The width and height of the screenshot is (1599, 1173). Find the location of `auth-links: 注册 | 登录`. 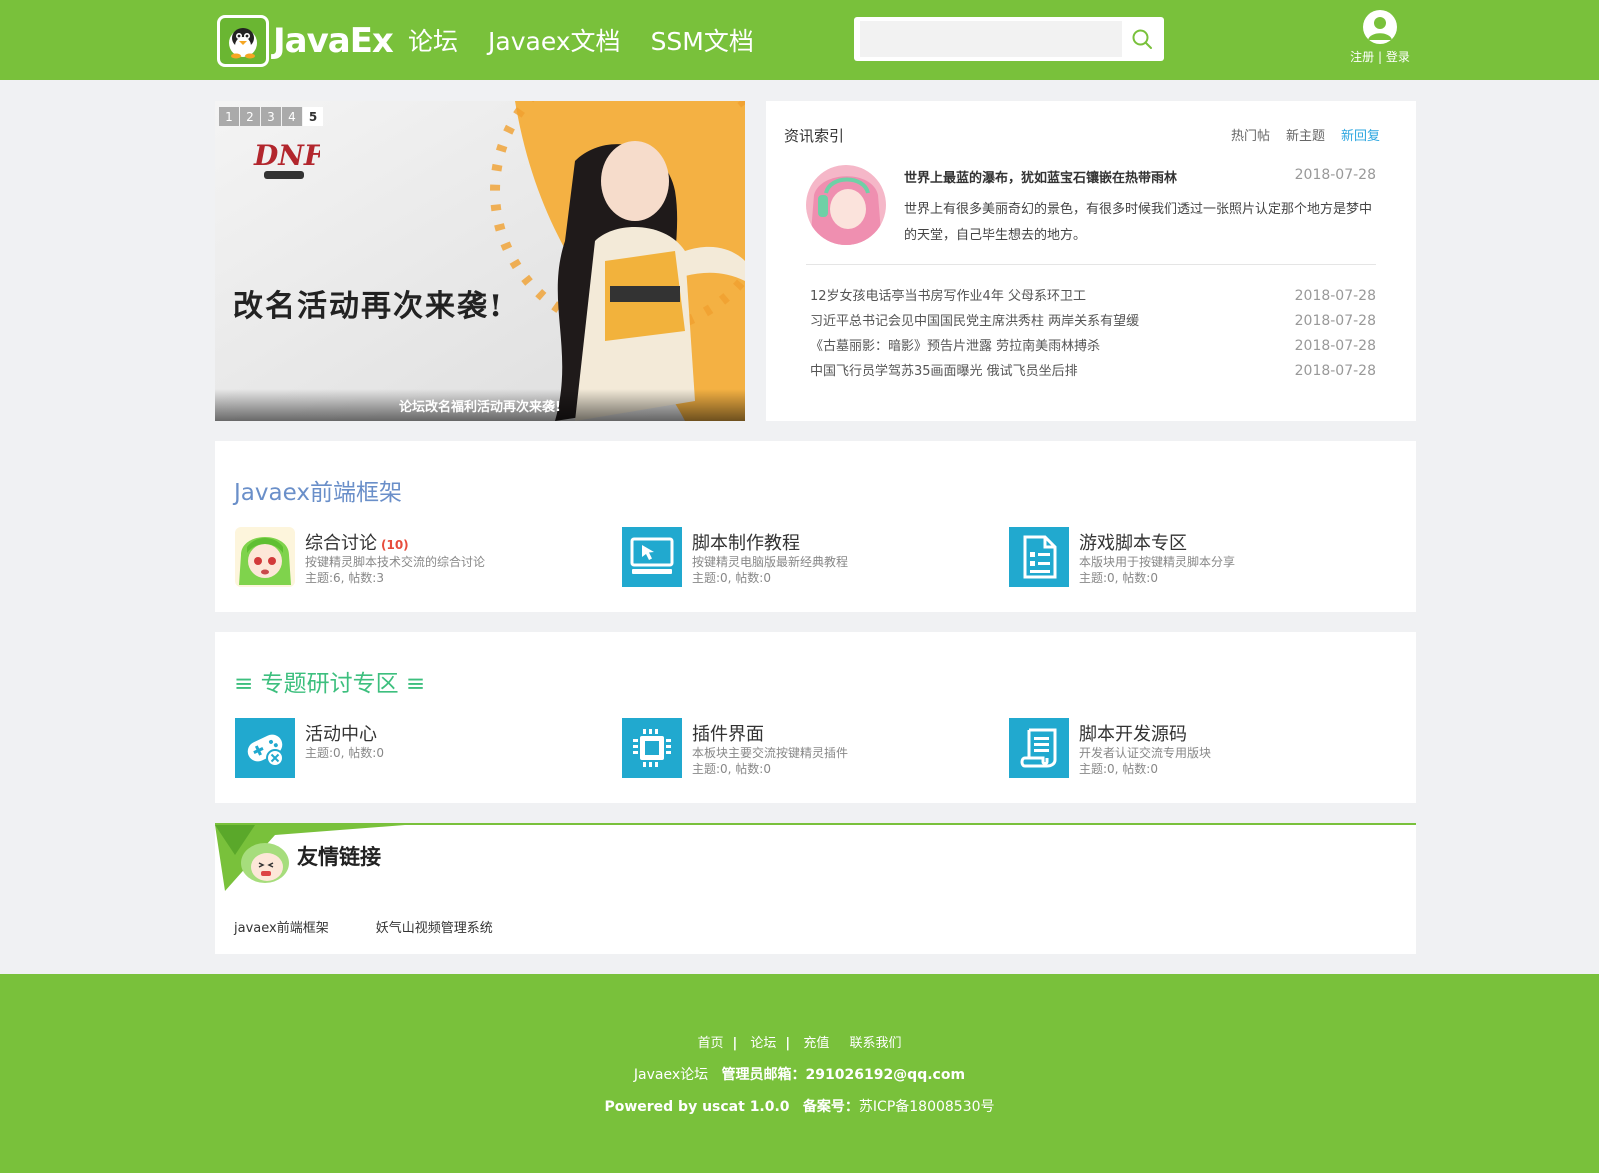

auth-links: 注册 | 登录 is located at coordinates (1380, 56).